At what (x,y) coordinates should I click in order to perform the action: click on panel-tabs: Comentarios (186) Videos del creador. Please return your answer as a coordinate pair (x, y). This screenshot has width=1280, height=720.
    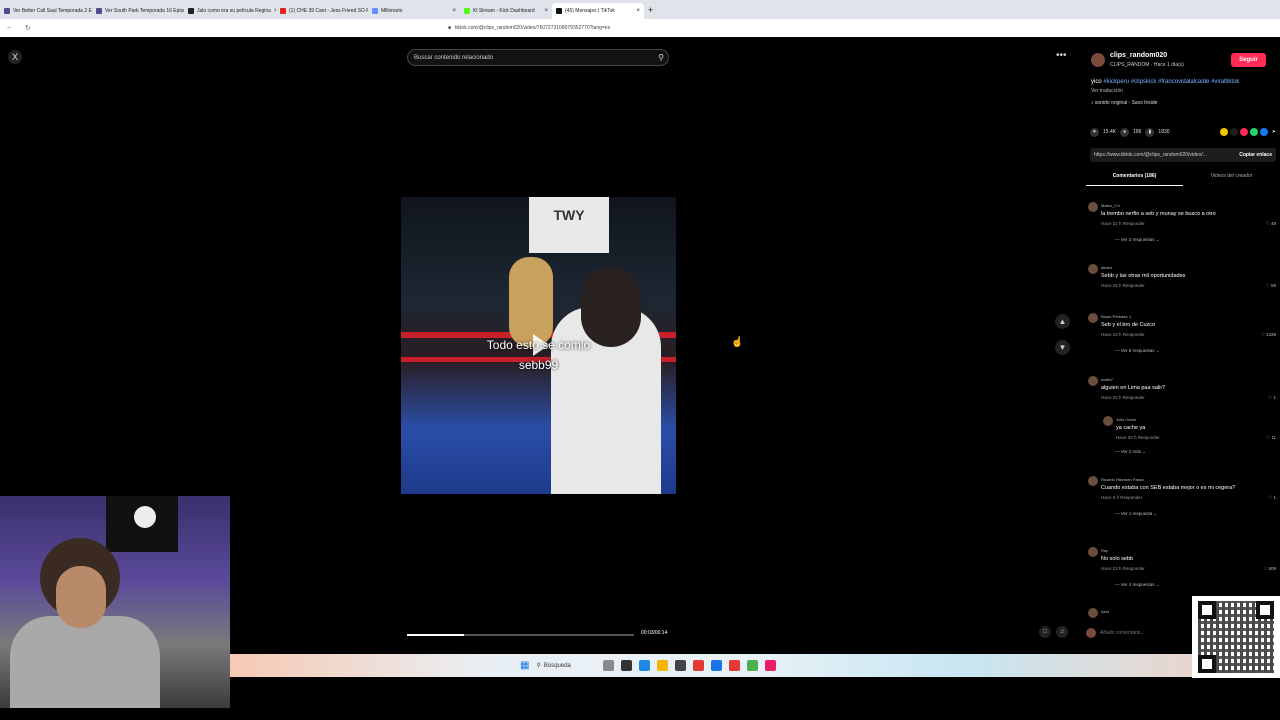
    Looking at the image, I should click on (1183, 178).